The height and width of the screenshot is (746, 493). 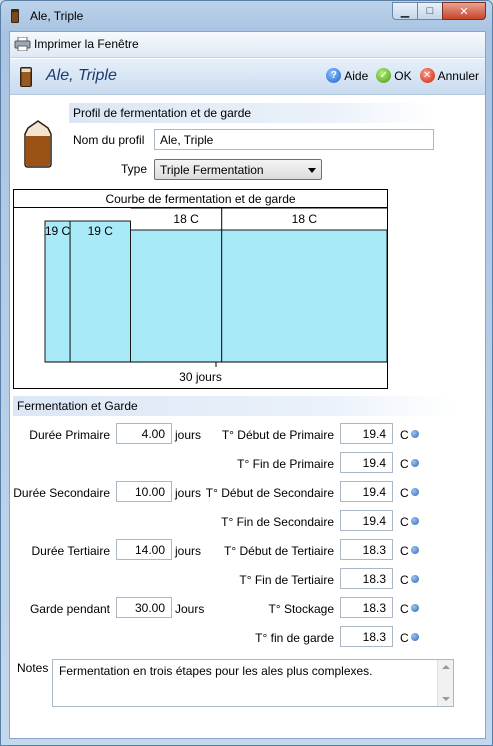 I want to click on temperature-label: T° Début de Primaire, so click(x=277, y=435).